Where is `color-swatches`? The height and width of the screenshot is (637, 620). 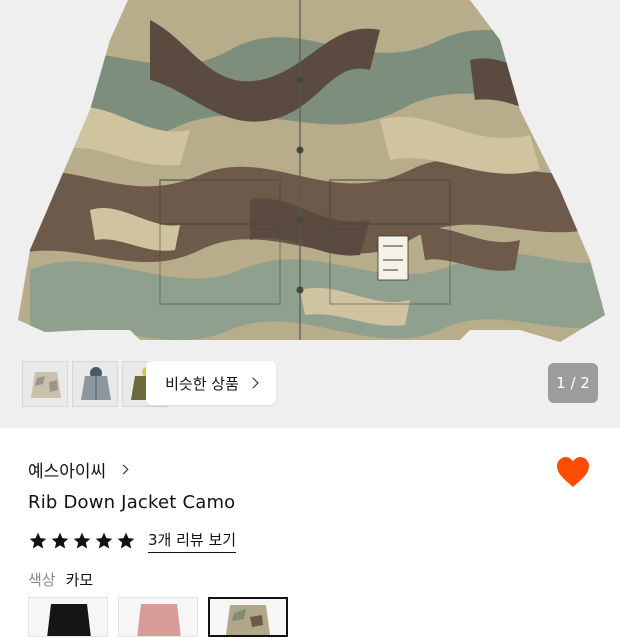 color-swatches is located at coordinates (158, 617).